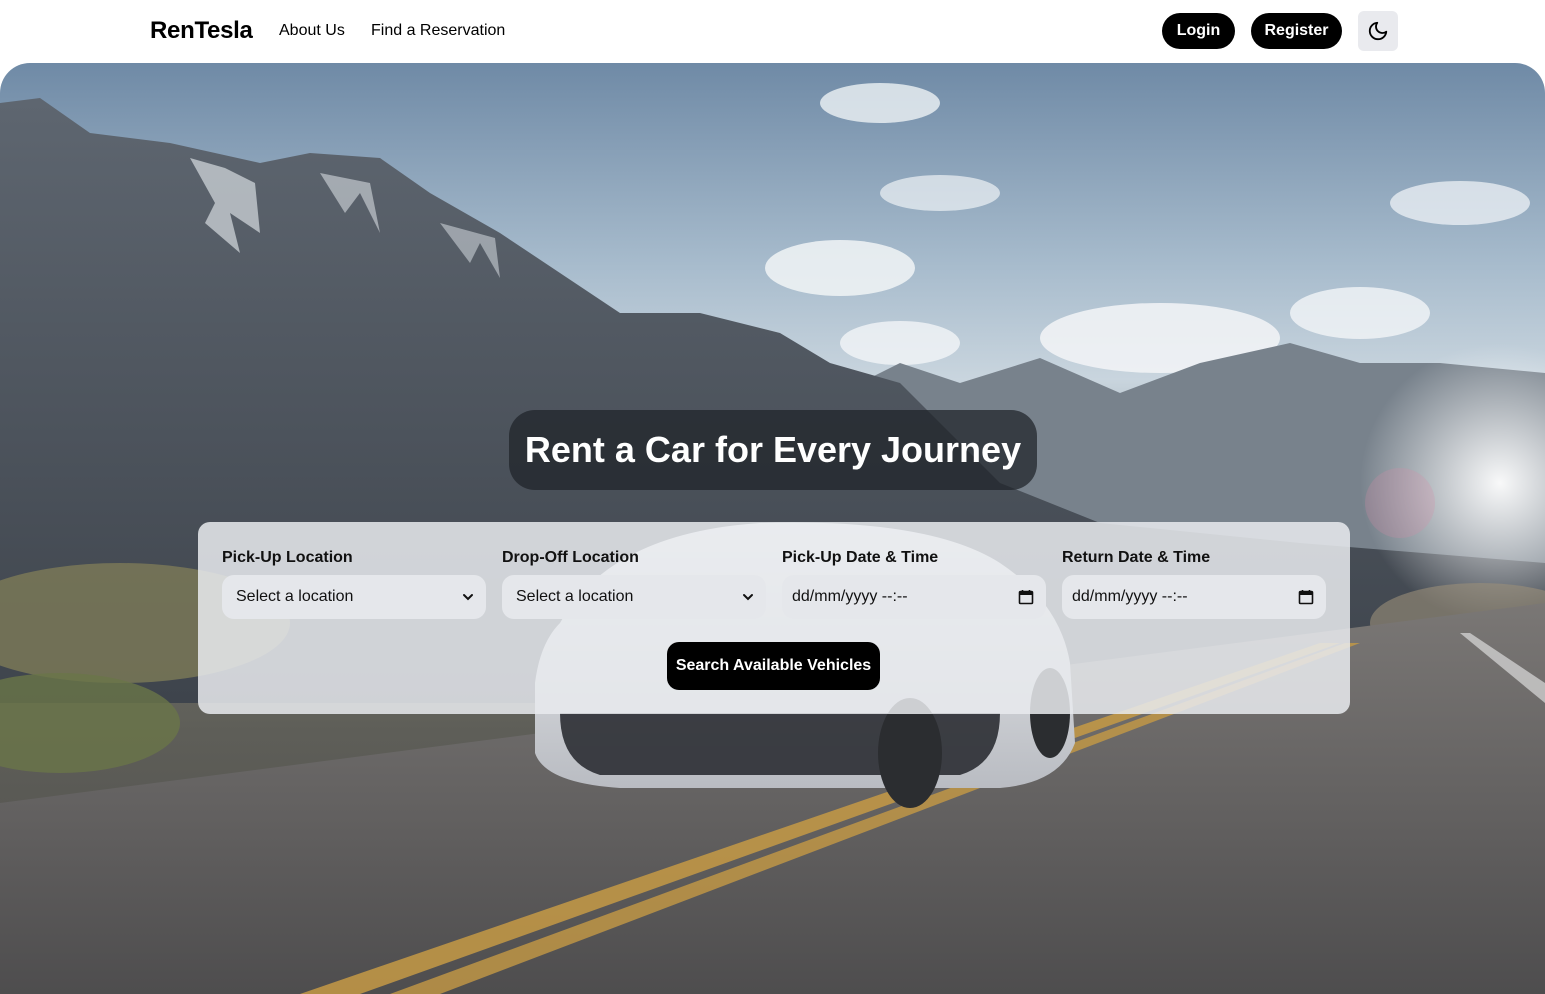 This screenshot has width=1545, height=994. I want to click on login-button: Login, so click(1198, 31).